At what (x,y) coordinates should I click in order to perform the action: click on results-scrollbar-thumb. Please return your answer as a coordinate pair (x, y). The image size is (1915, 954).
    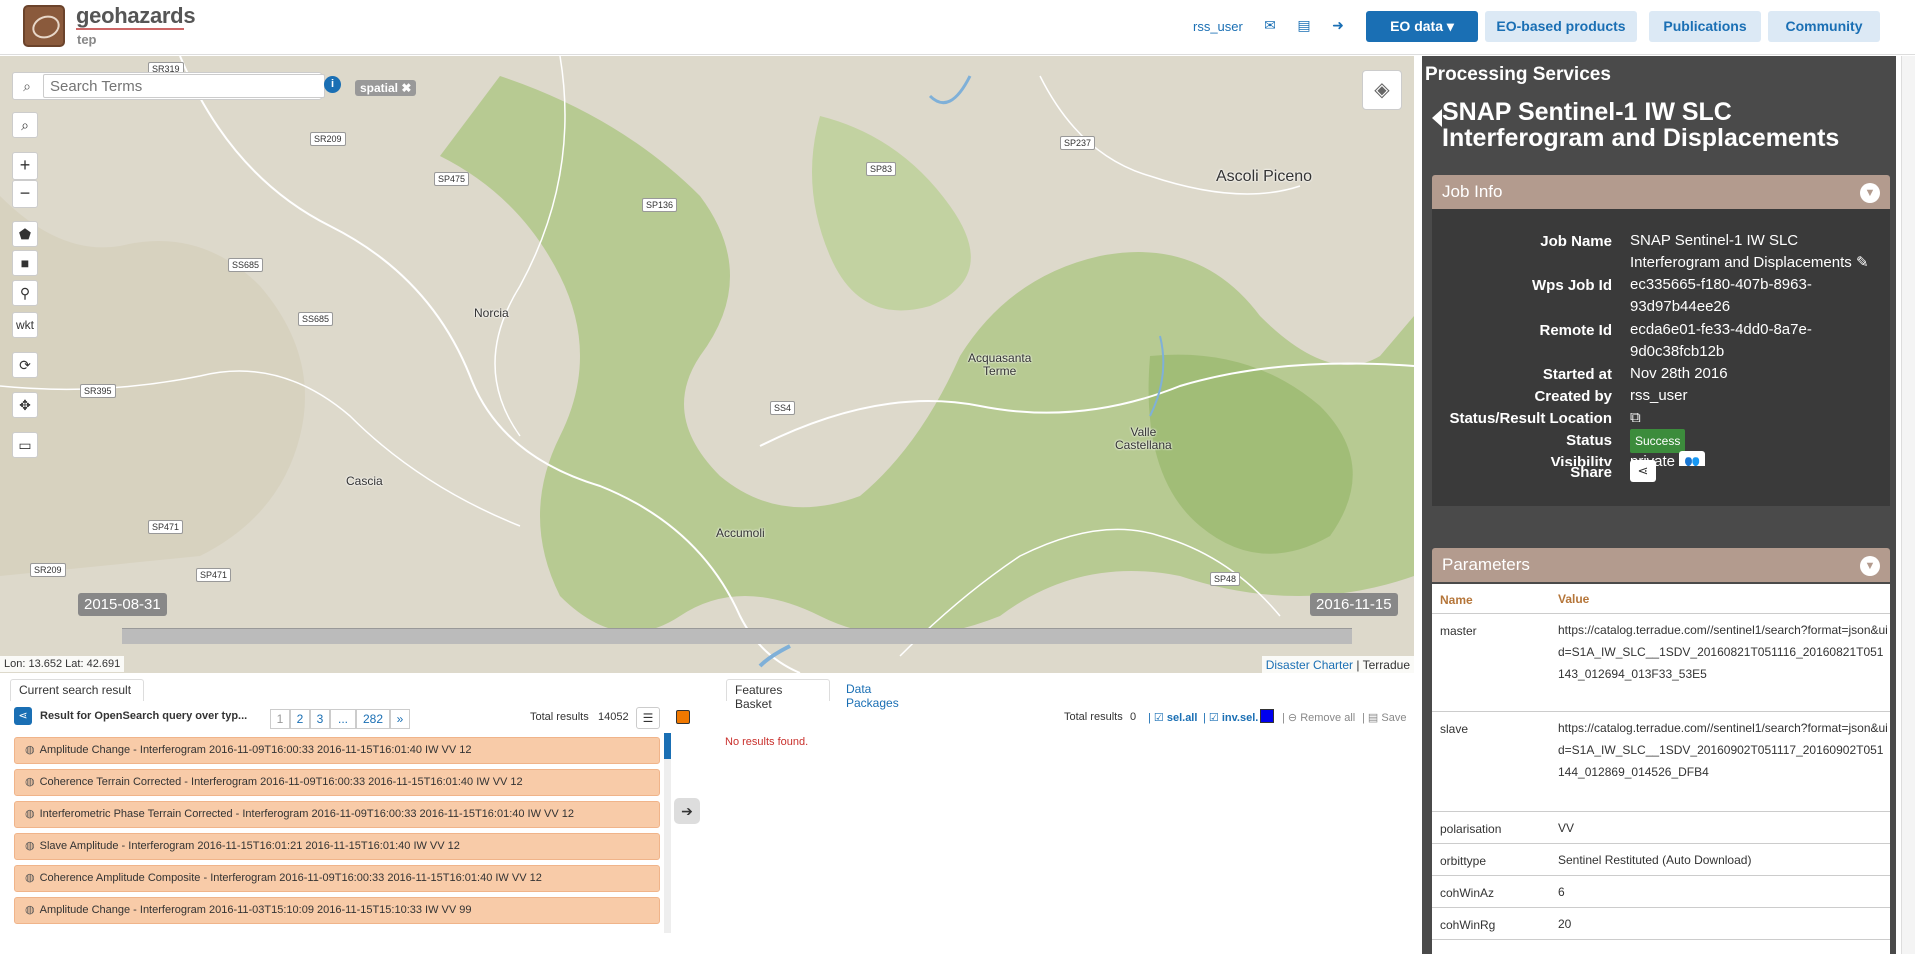
    Looking at the image, I should click on (667, 746).